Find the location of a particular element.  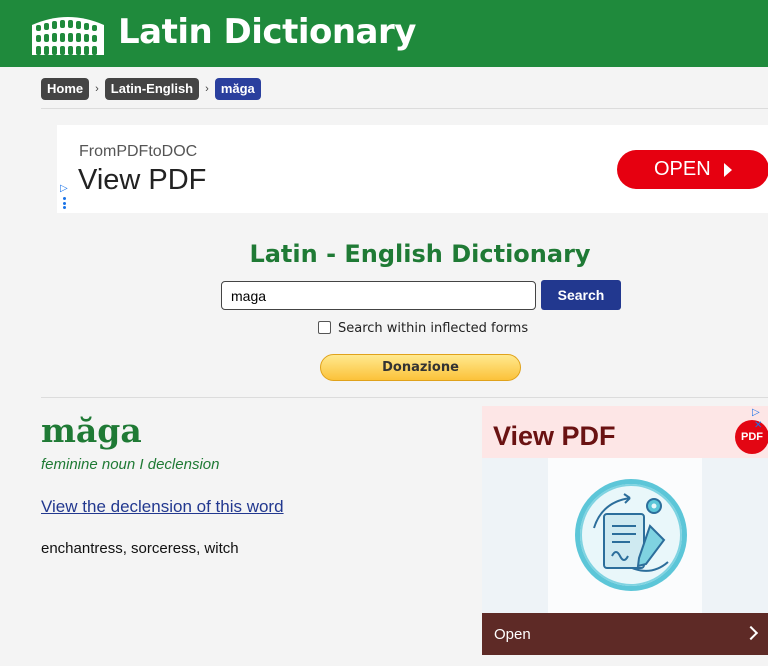

breadcrumb: Home › Latin-English › măga is located at coordinates (151, 89).